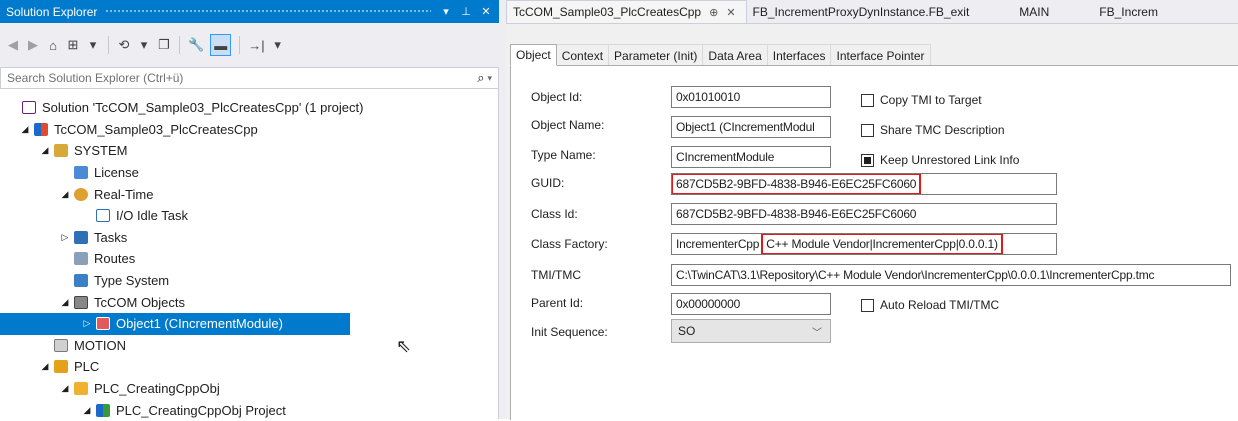 The height and width of the screenshot is (421, 1238). I want to click on type-name-field: CIncrementModule, so click(751, 157).